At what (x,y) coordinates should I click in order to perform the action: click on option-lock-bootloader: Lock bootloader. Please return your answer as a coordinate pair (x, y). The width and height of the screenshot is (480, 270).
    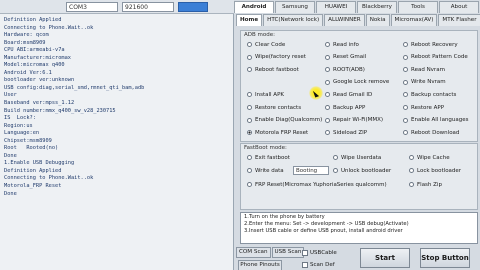
    Looking at the image, I should click on (435, 170).